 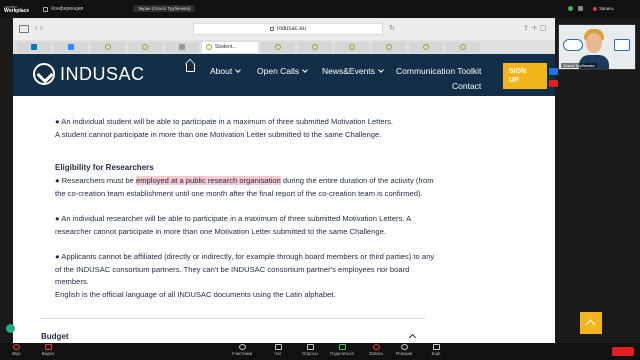 I want to click on logo-mark-icon, so click(x=44, y=74).